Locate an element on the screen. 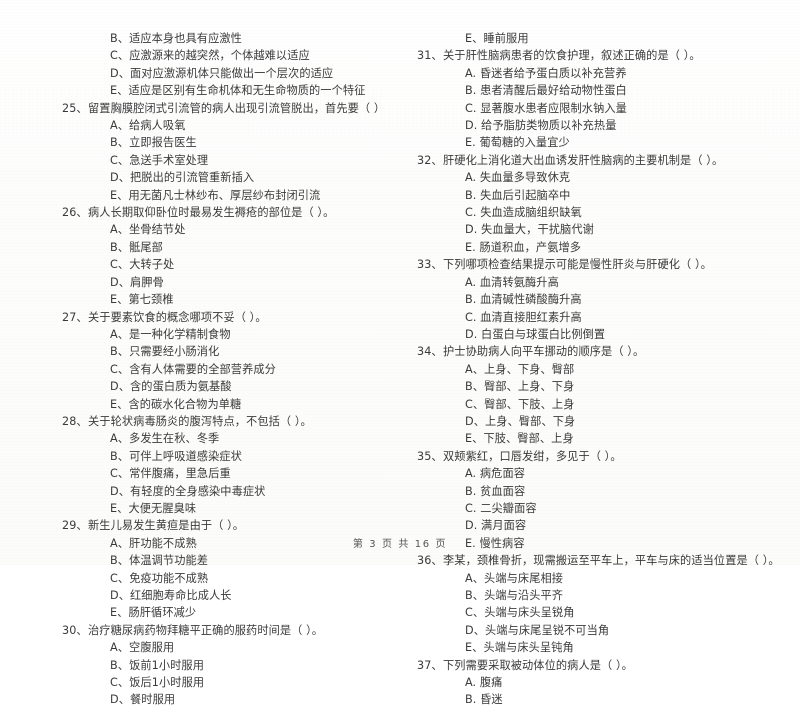 This screenshot has height=709, width=800. option-line: E. 肠道积血，产氨增多 is located at coordinates (523, 247).